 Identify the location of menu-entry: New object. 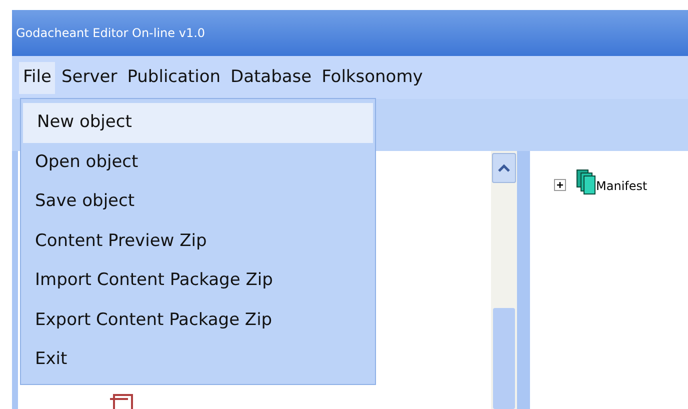
(198, 122).